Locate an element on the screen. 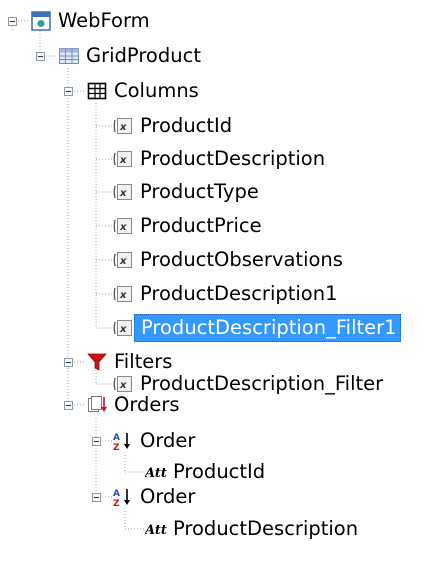  tree-node-label-selected: ProductDescription_Filter1 is located at coordinates (267, 328).